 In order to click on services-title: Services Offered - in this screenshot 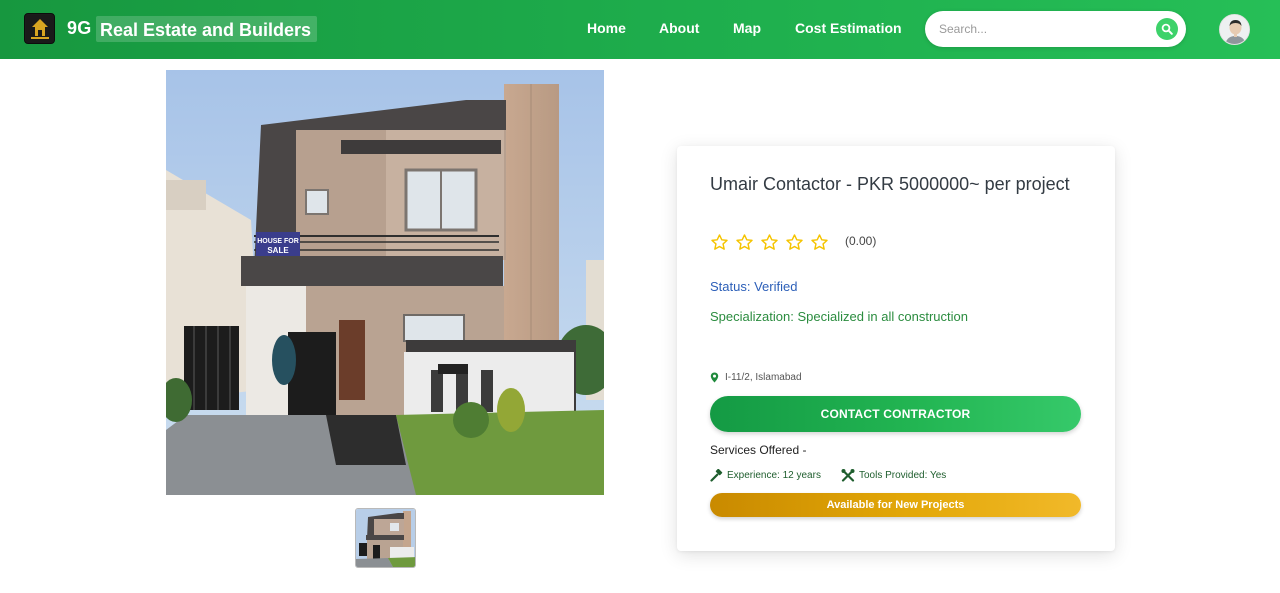, I will do `click(758, 450)`.